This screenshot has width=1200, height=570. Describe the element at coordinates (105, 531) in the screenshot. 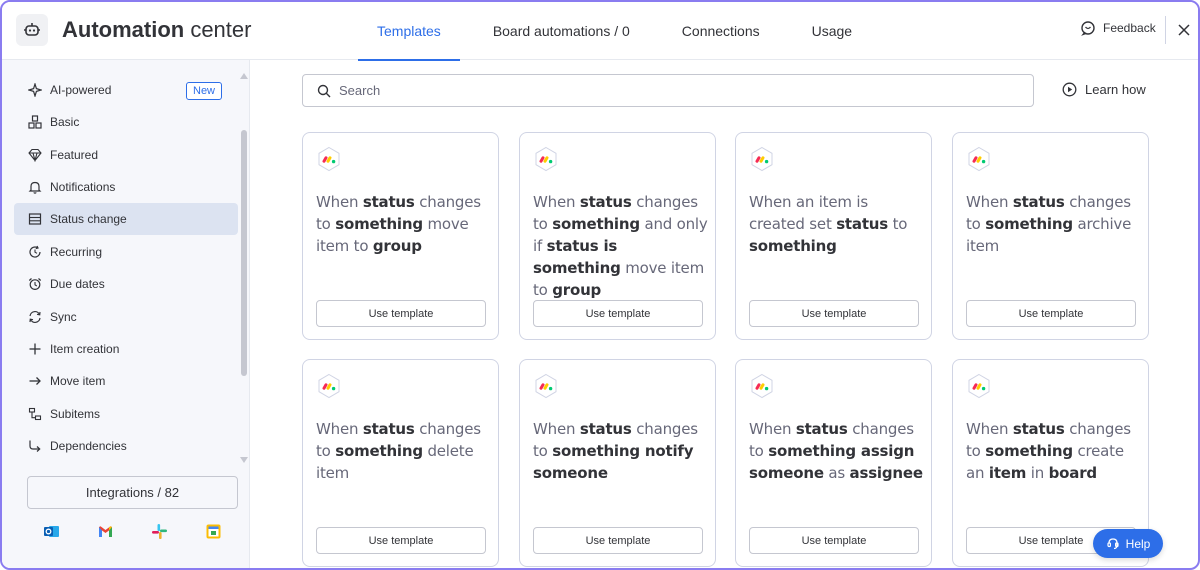

I see `gmail-icon` at that location.